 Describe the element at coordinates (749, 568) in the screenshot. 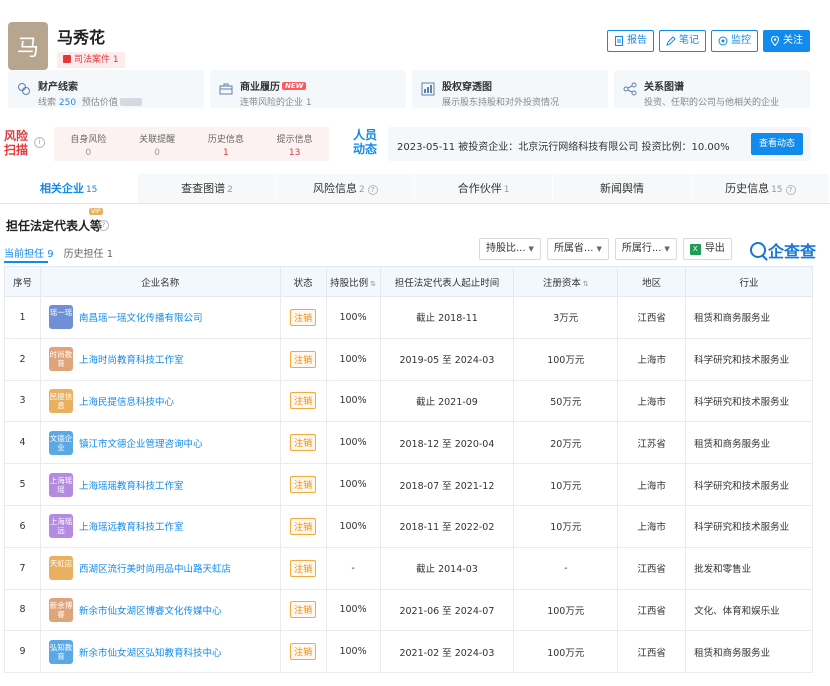

I see `industry-cell: 批发和零售业` at that location.